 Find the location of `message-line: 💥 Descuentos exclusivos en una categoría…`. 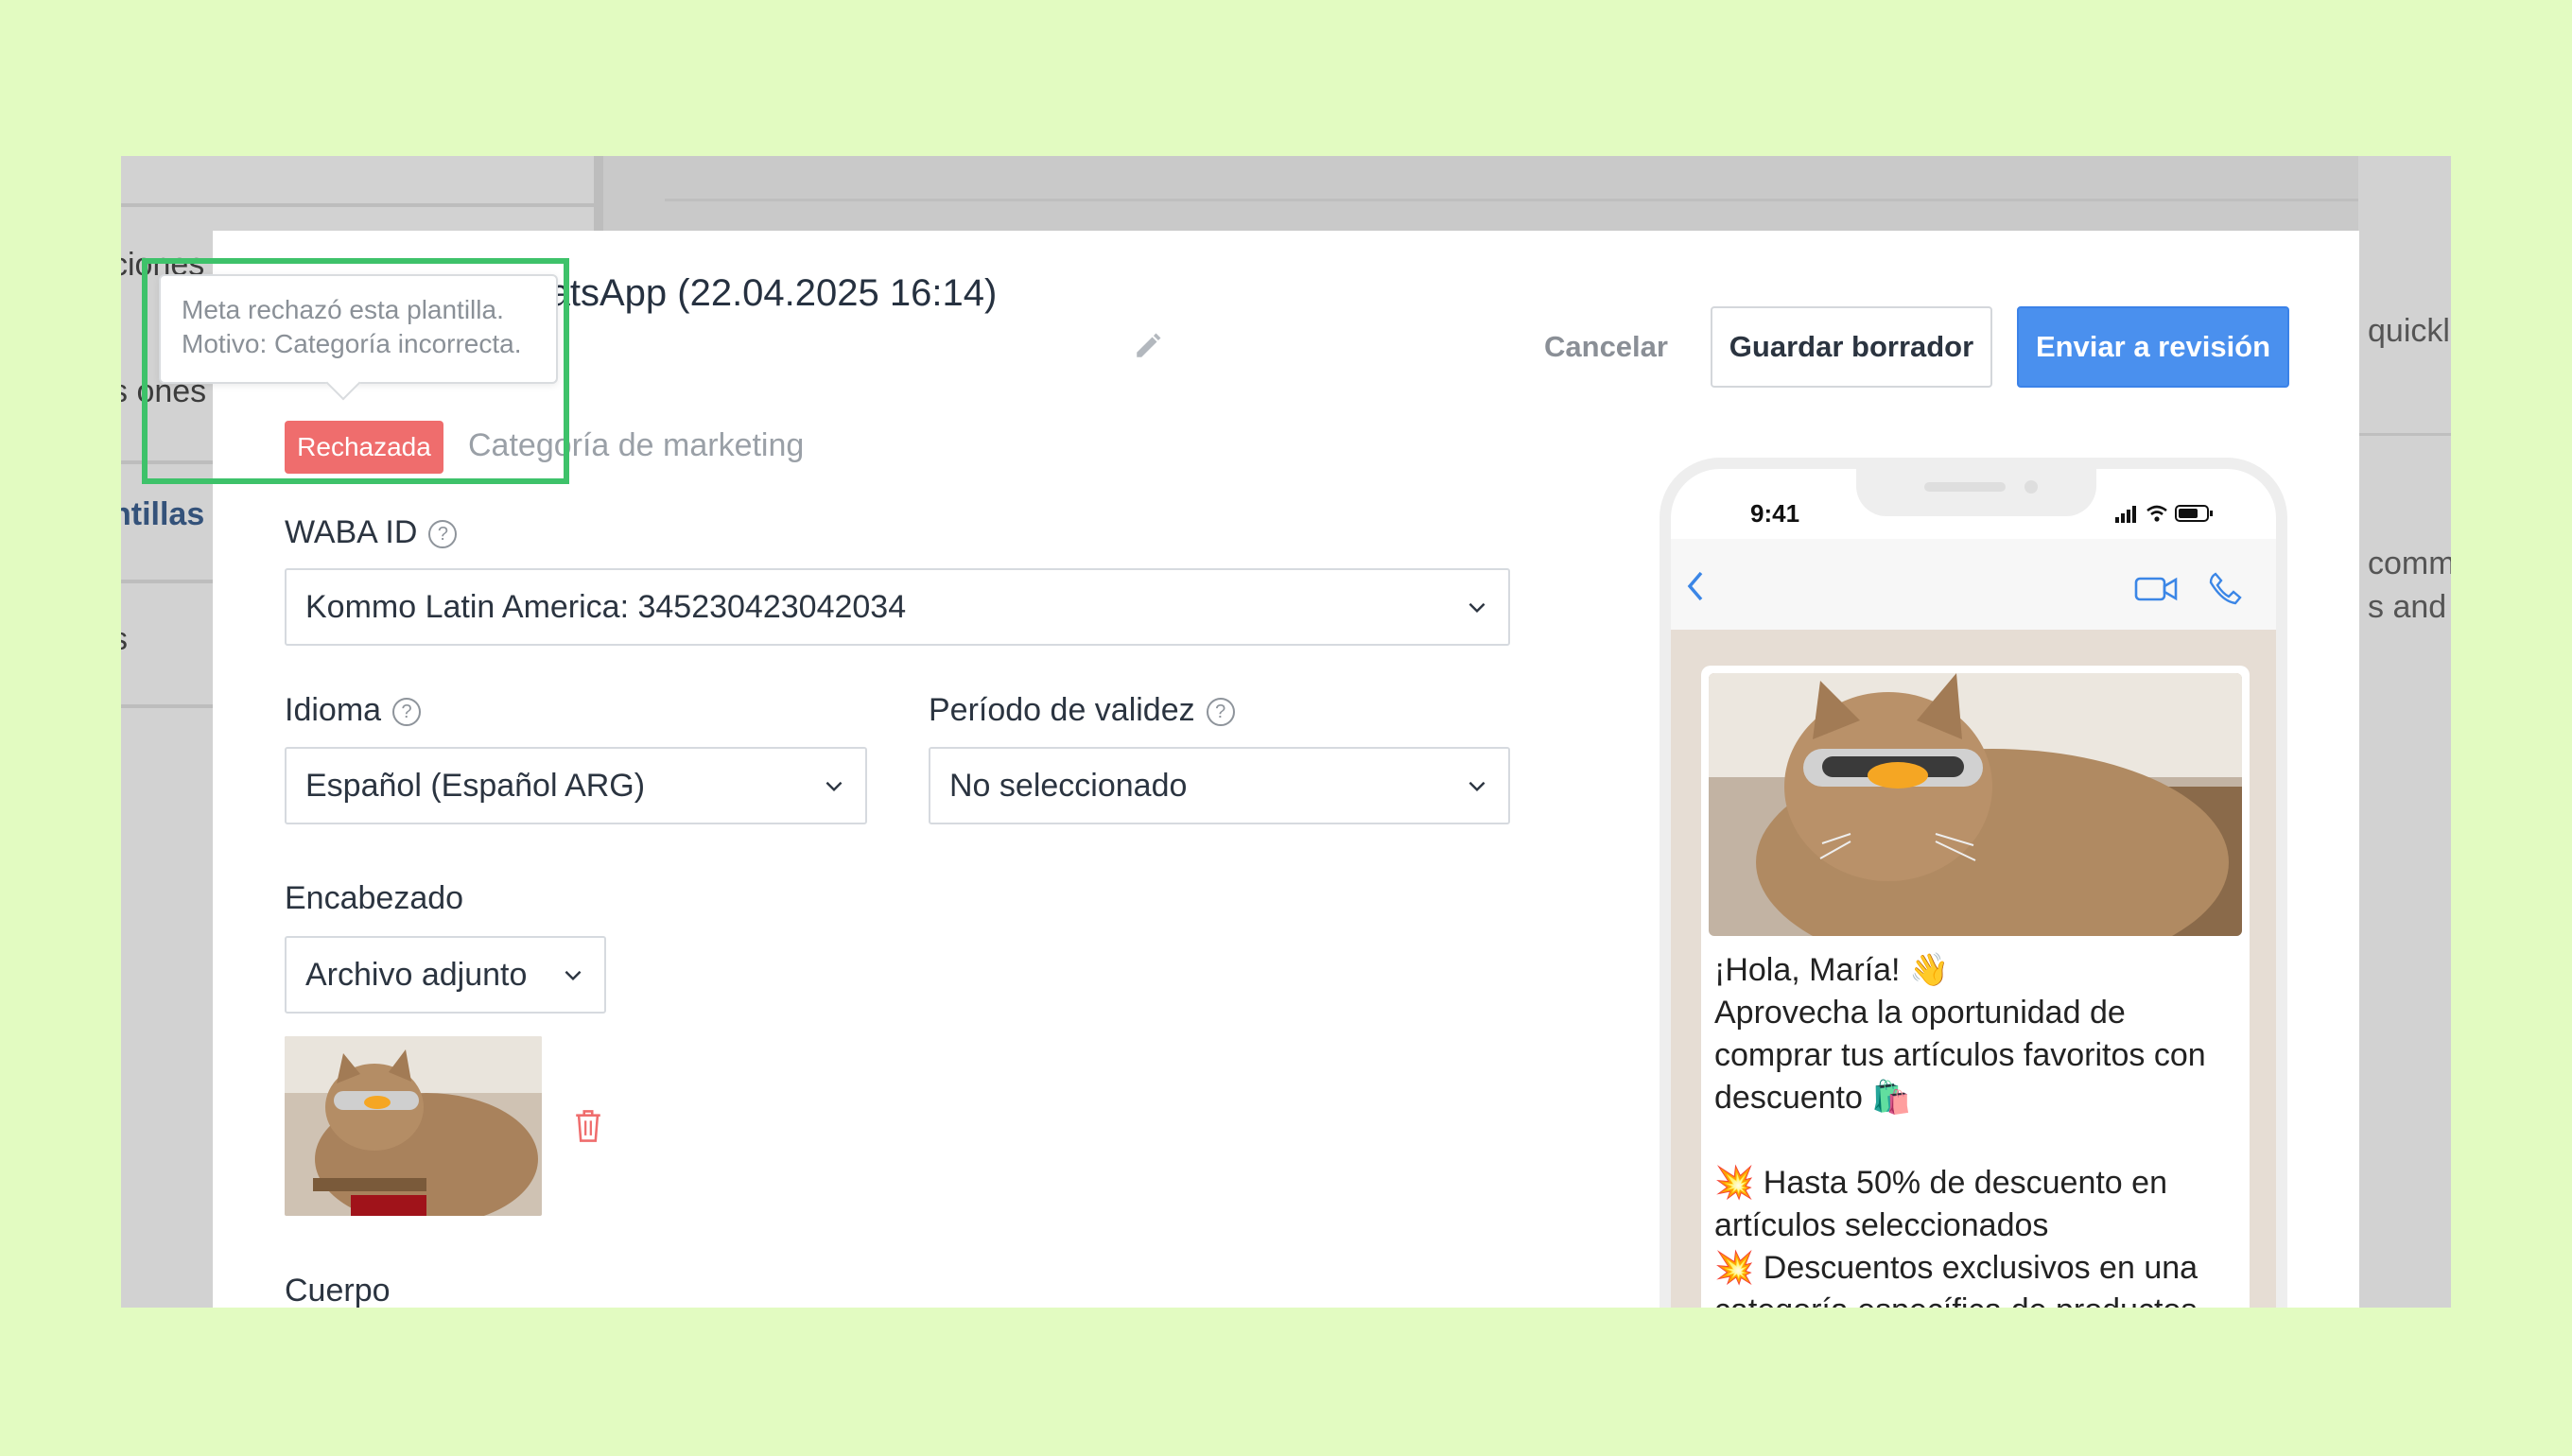

message-line: 💥 Descuentos exclusivos en una categoría… is located at coordinates (1956, 1279).